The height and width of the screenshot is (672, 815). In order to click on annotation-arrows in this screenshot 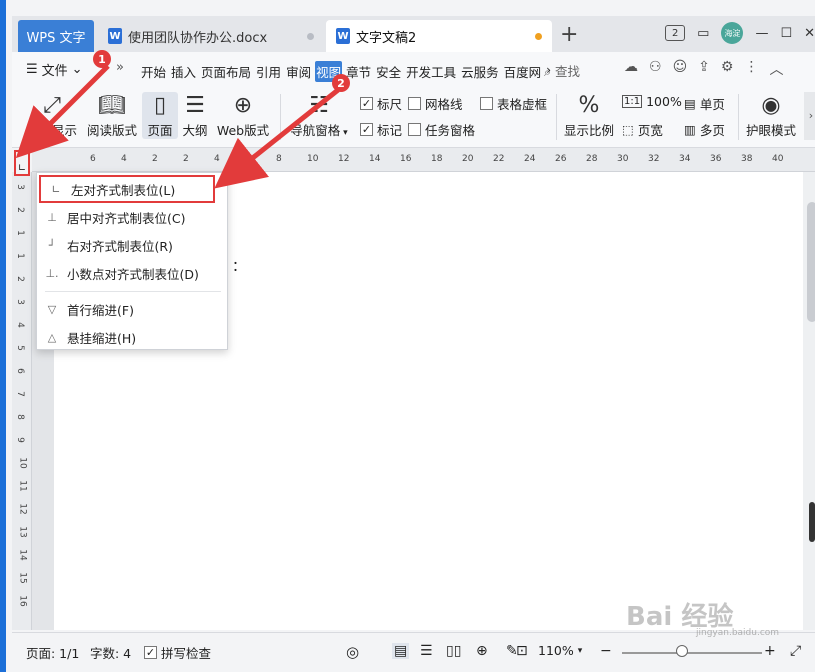, I will do `click(177, 126)`.